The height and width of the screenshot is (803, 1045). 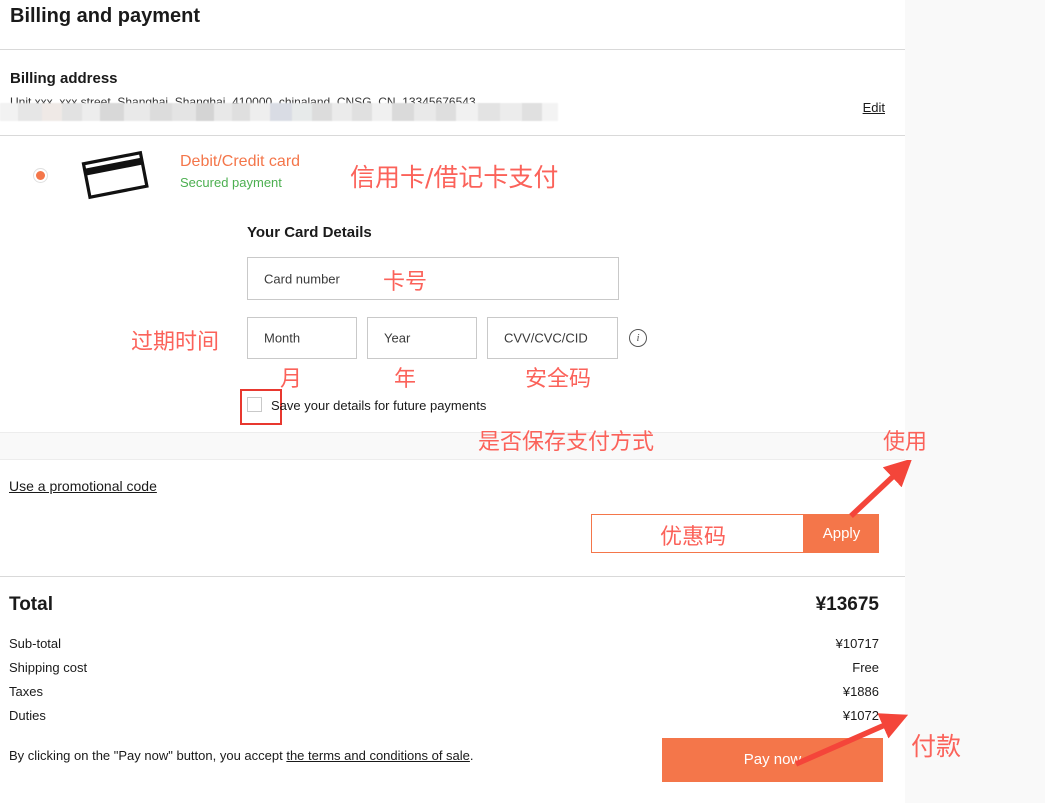 I want to click on save-details-label: Save your details for future payments, so click(x=379, y=405).